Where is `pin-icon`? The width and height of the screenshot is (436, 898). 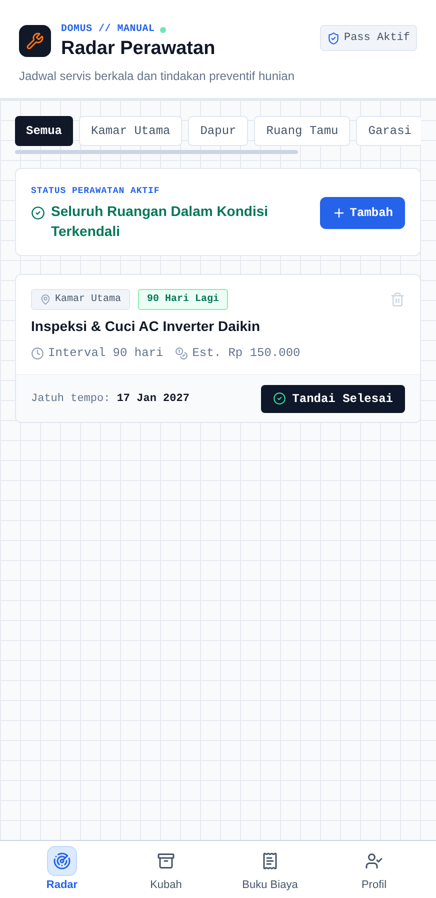 pin-icon is located at coordinates (45, 300).